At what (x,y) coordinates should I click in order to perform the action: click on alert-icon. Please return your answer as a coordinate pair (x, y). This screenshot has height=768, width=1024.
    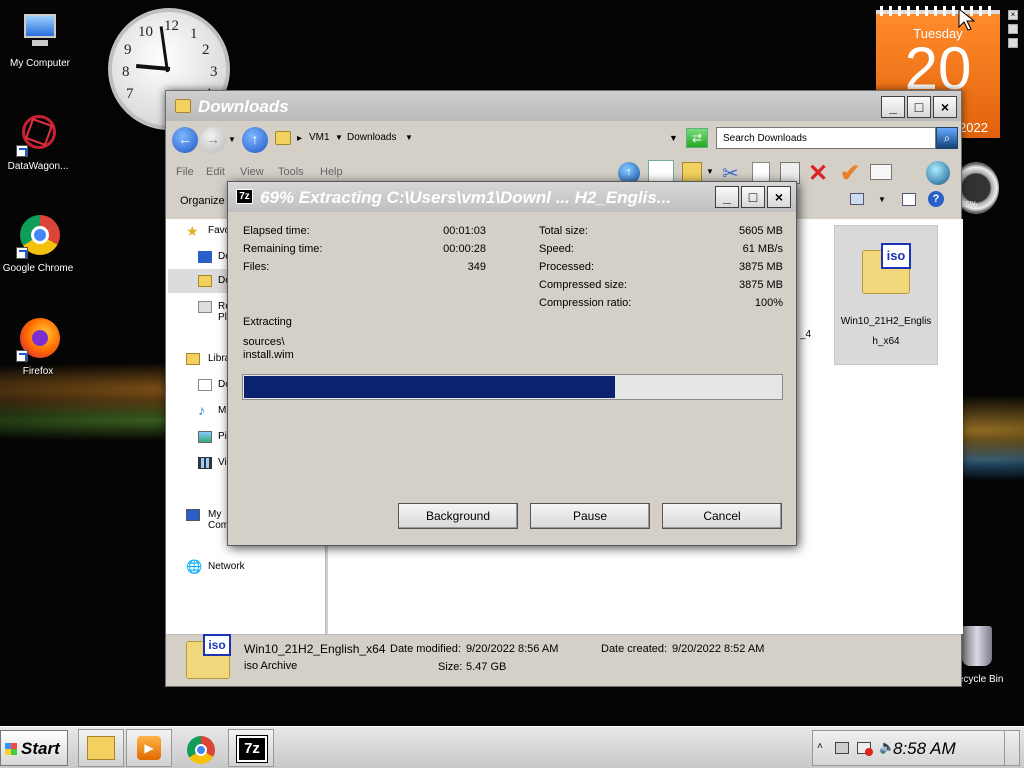
    Looking at the image, I should click on (869, 752).